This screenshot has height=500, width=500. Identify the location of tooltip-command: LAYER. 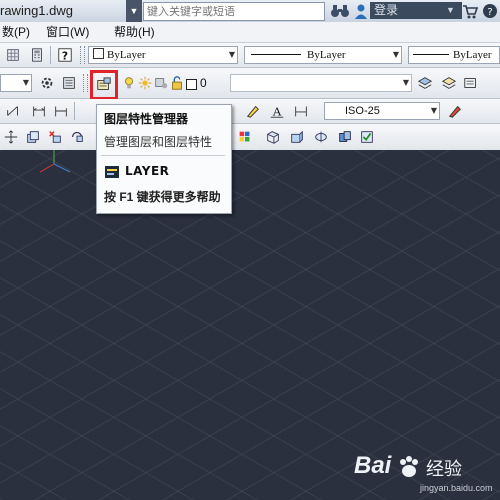
(147, 171).